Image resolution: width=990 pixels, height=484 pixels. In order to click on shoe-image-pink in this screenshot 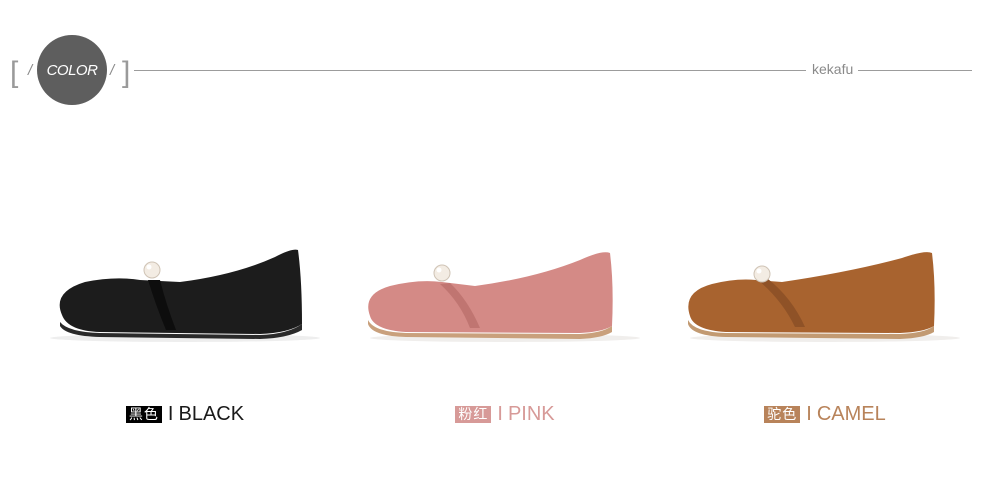, I will do `click(504, 297)`.